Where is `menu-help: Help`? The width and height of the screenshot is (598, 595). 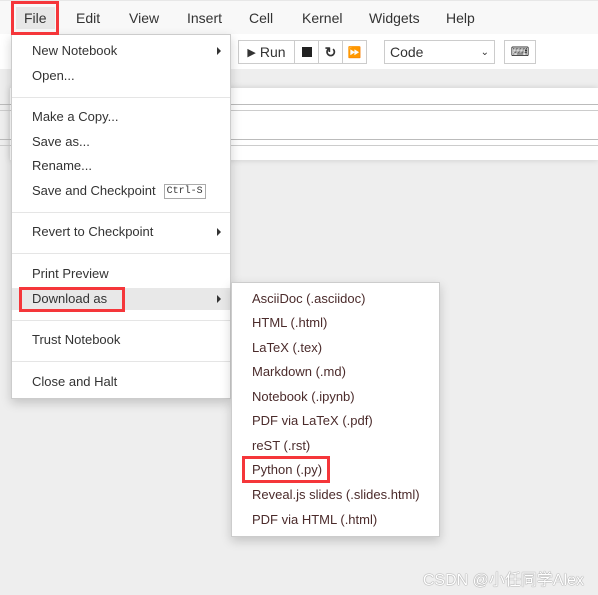 menu-help: Help is located at coordinates (460, 18).